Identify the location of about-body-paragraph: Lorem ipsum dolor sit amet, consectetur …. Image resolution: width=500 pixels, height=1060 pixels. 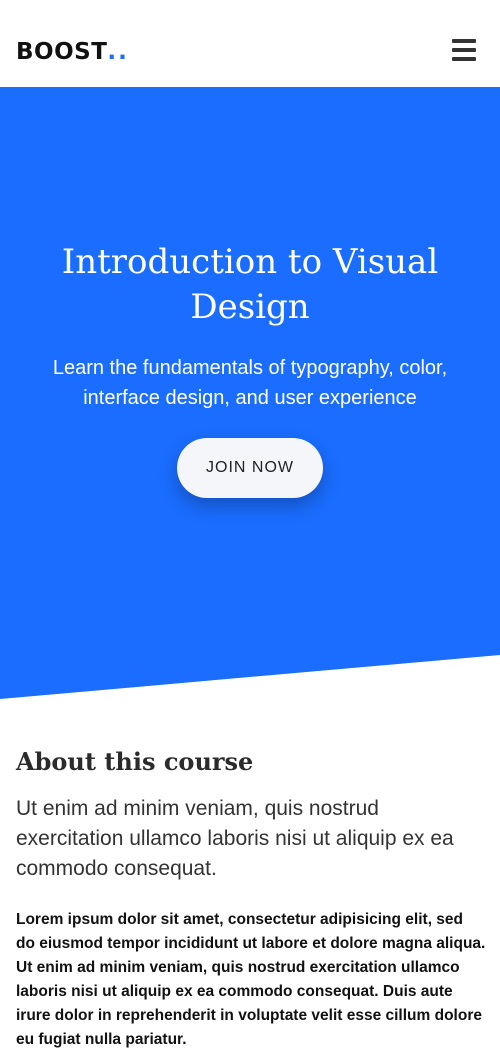
(251, 979).